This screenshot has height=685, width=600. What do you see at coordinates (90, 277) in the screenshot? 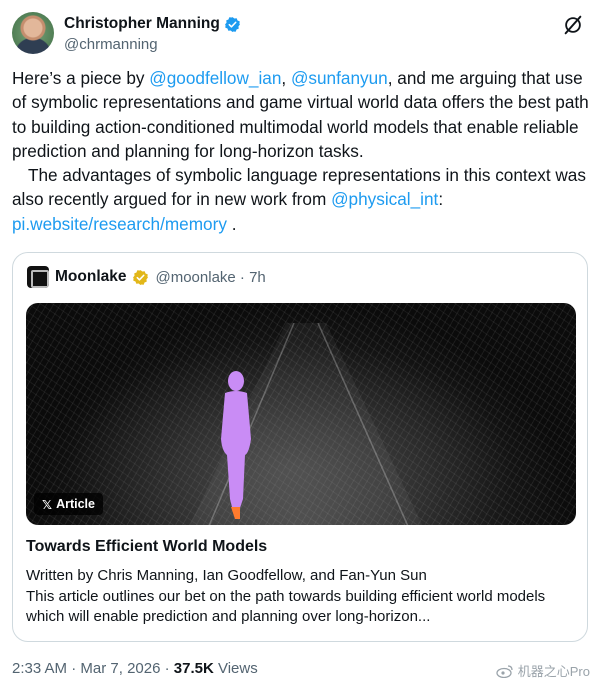
I see `quoted-display-name: Moonlake` at bounding box center [90, 277].